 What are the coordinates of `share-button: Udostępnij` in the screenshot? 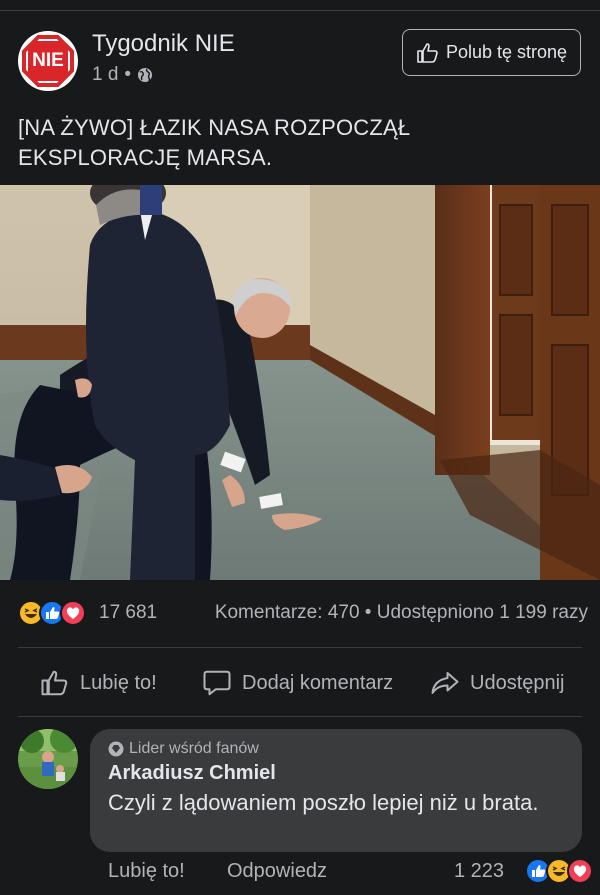 It's located at (497, 683).